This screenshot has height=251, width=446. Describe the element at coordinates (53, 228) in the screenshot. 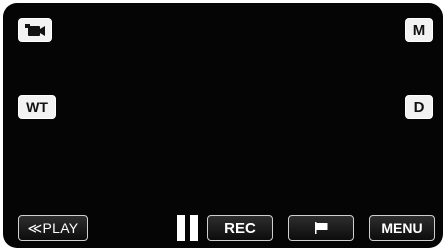

I see `playback-button: ≪PLAY` at that location.